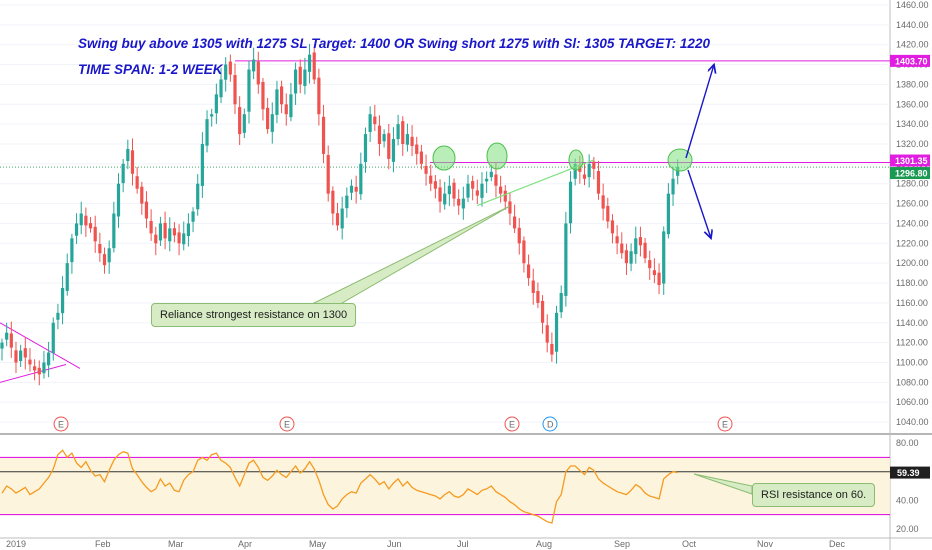 The width and height of the screenshot is (932, 550). I want to click on price-tick-label: 1380.00, so click(912, 84).